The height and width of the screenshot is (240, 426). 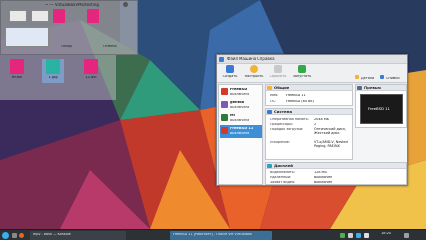 I want to click on browser-icon, so click(x=21, y=235).